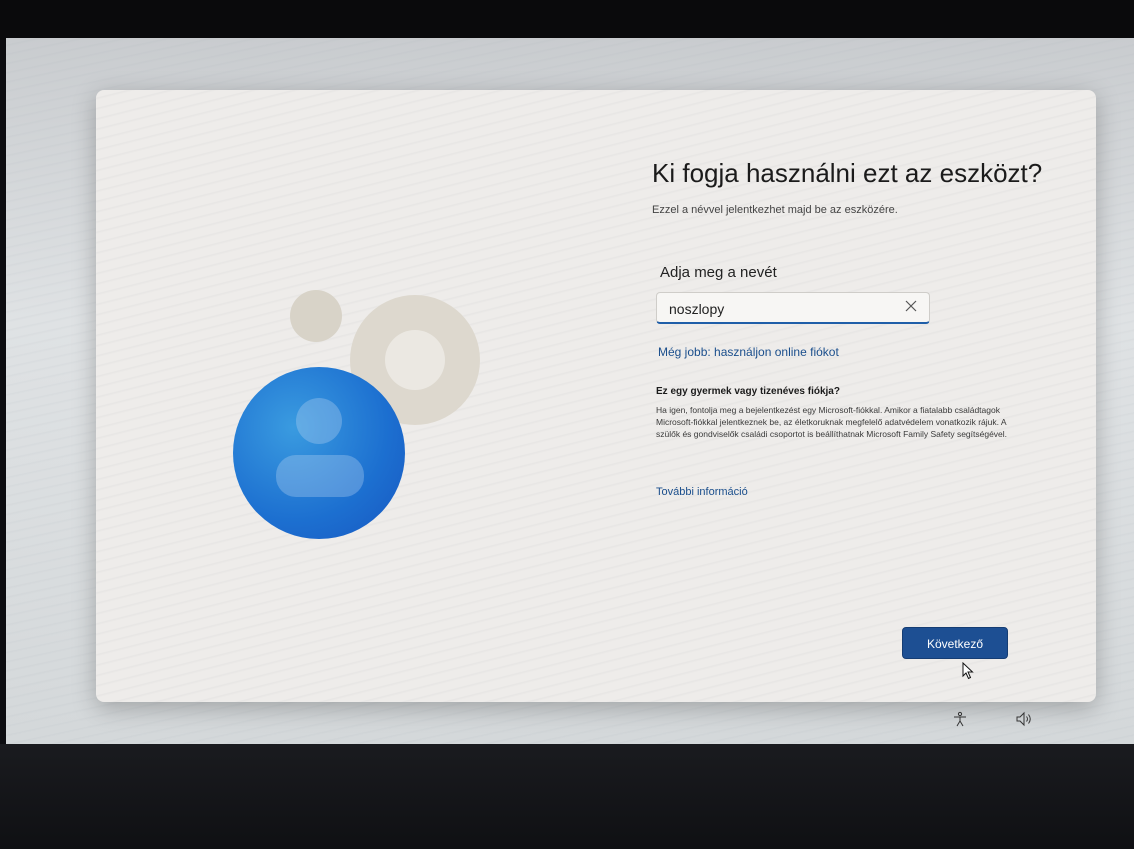 The image size is (1134, 849). I want to click on next-button: Következő, so click(955, 643).